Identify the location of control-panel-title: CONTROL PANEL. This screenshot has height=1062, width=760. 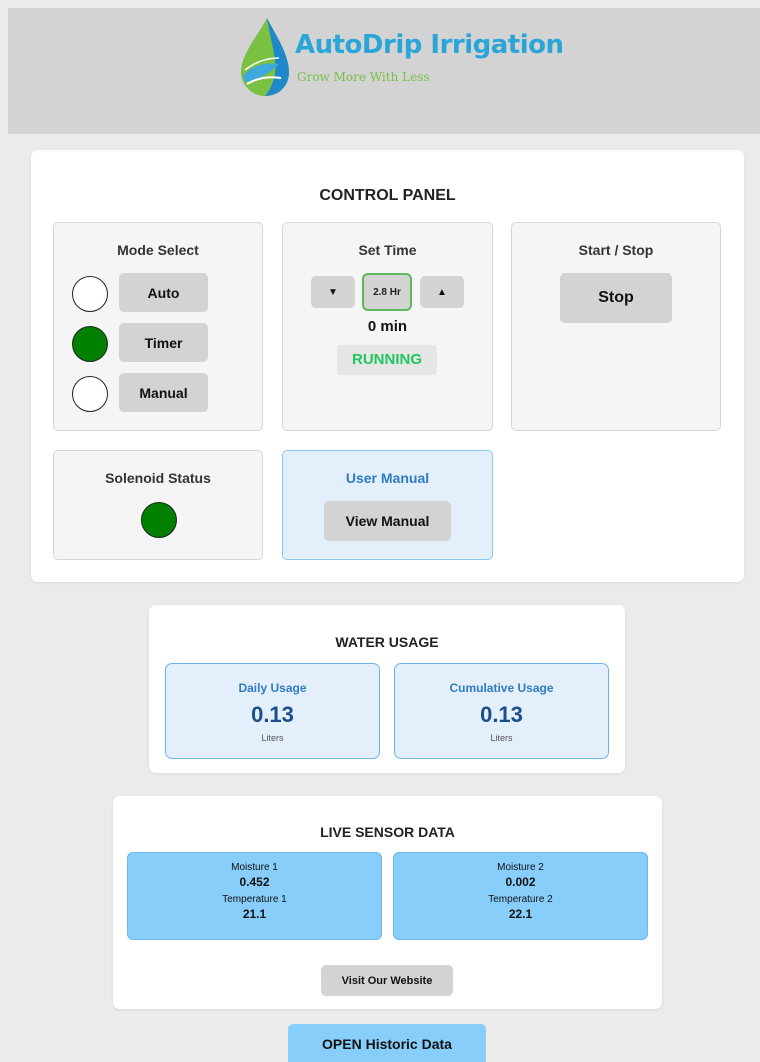
(387, 195).